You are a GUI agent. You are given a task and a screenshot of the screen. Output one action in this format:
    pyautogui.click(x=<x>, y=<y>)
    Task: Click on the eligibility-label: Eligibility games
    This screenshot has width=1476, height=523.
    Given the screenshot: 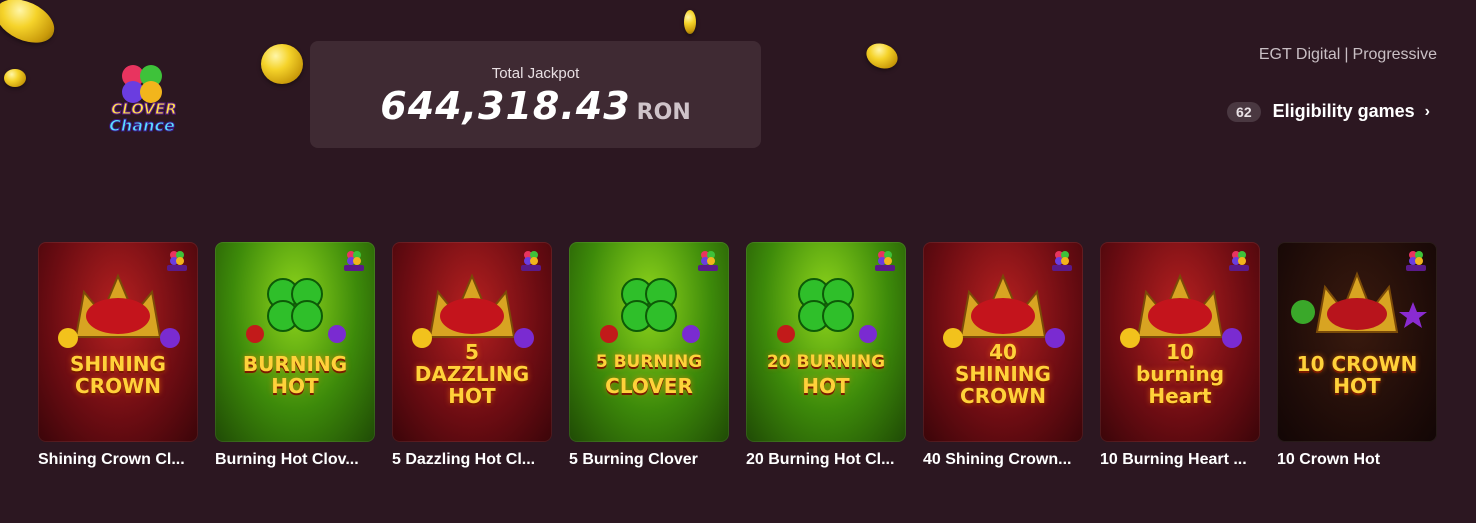 What is the action you would take?
    pyautogui.click(x=1343, y=111)
    